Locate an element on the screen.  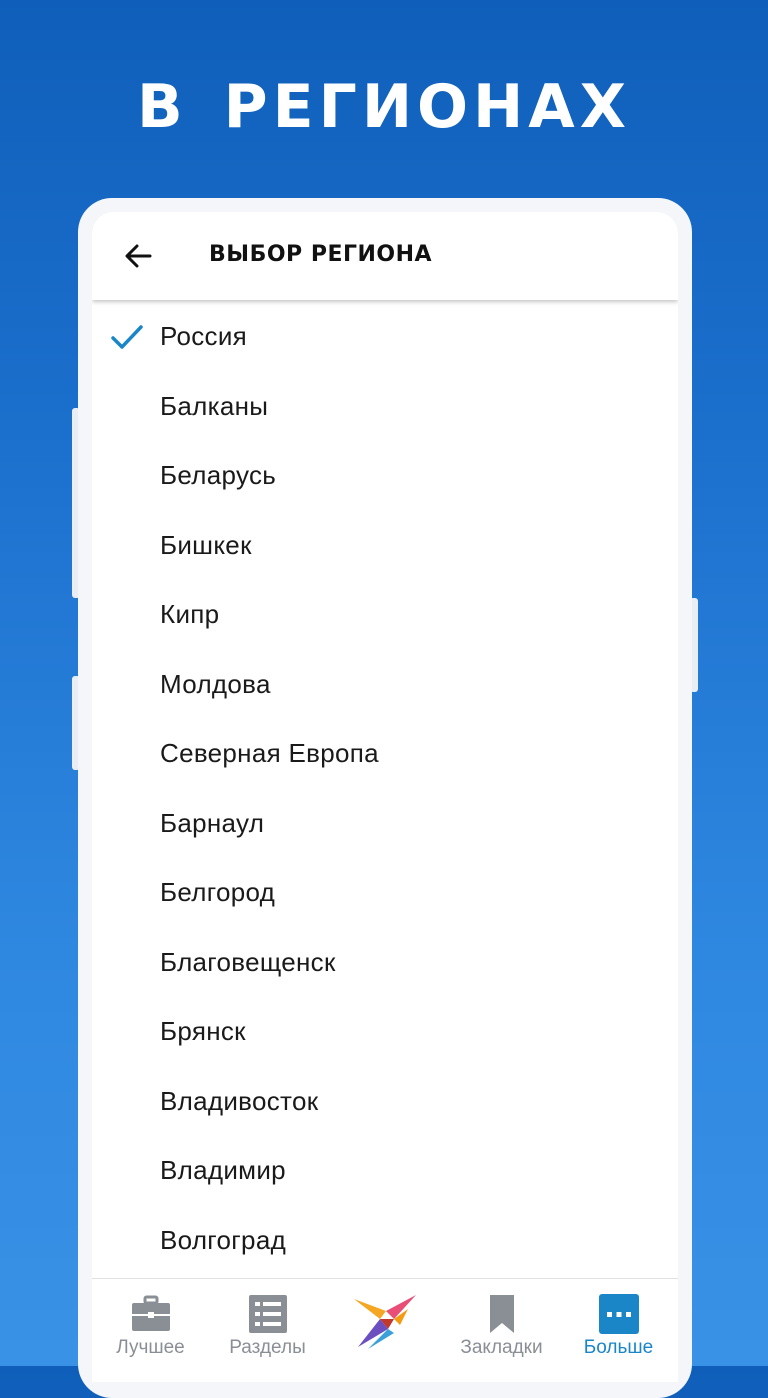
promo-title: В РЕГИОНАХ is located at coordinates (384, 107).